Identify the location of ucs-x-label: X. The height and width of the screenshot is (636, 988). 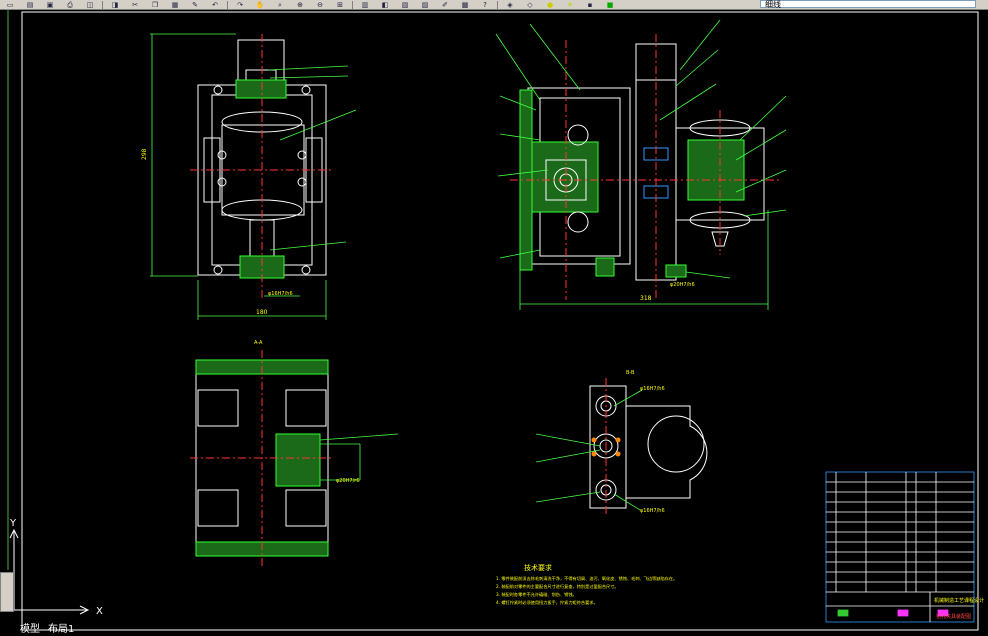
(99, 611).